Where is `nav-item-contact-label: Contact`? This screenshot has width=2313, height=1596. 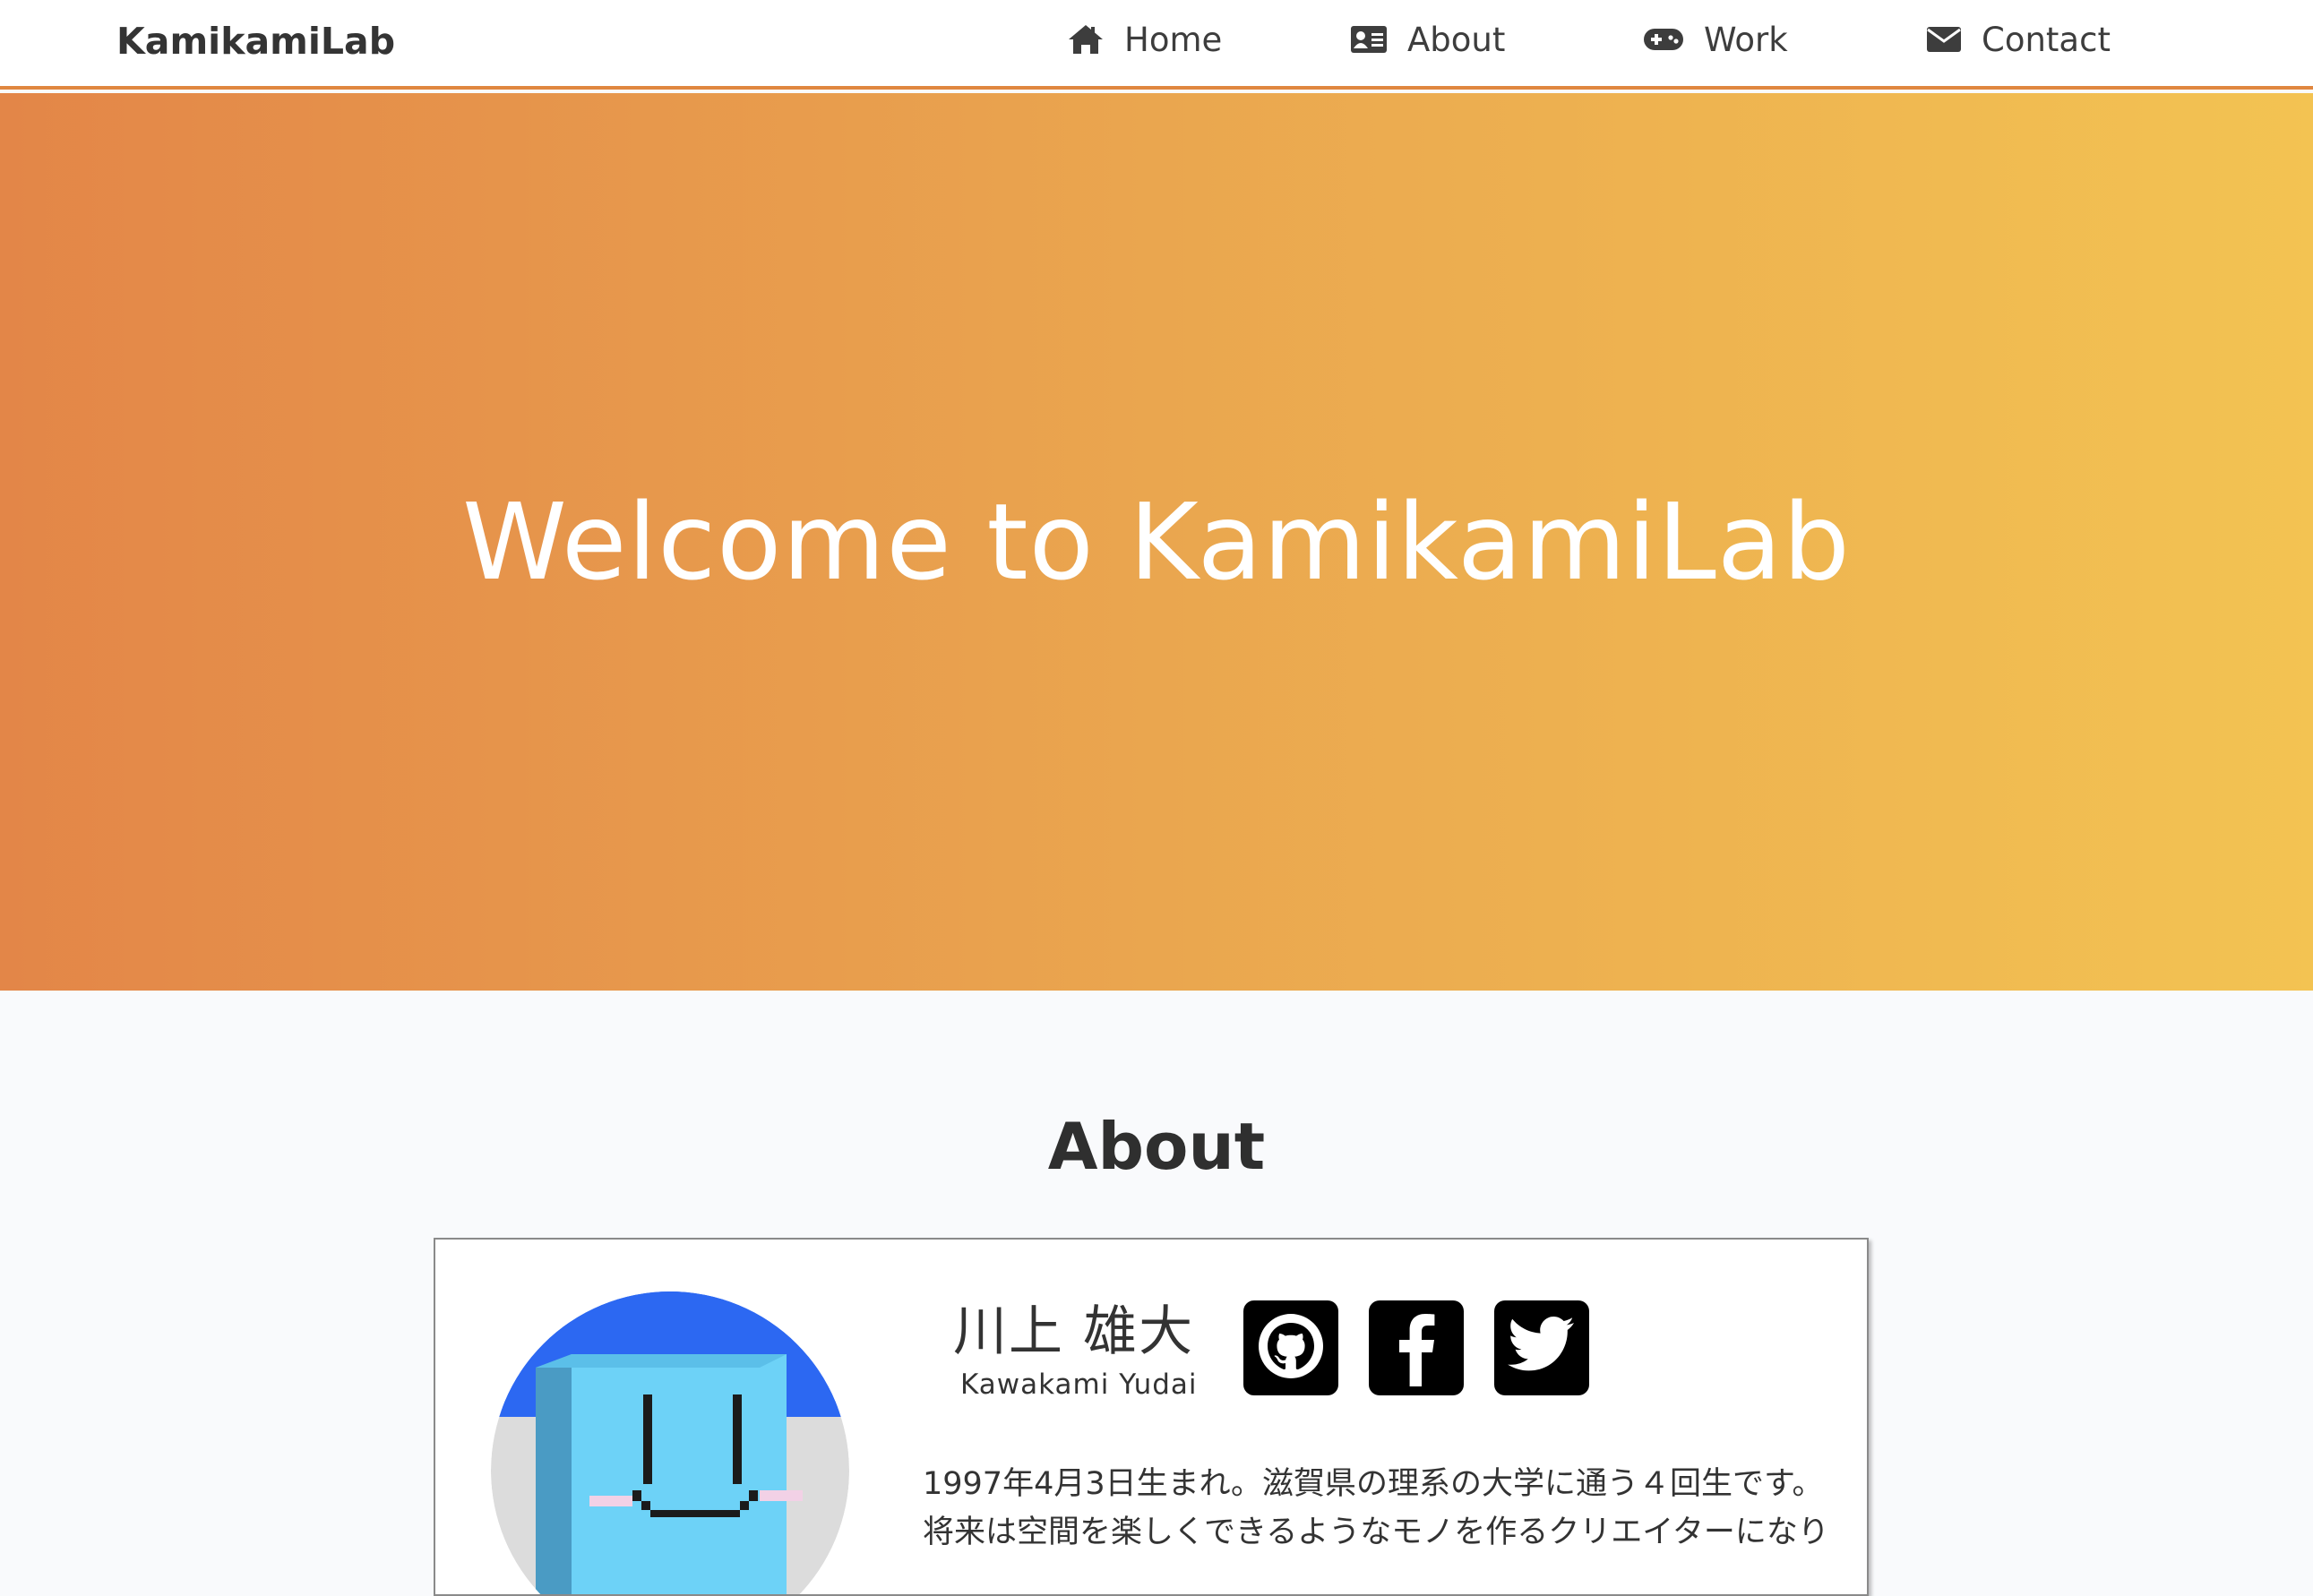
nav-item-contact-label: Contact is located at coordinates (2047, 39).